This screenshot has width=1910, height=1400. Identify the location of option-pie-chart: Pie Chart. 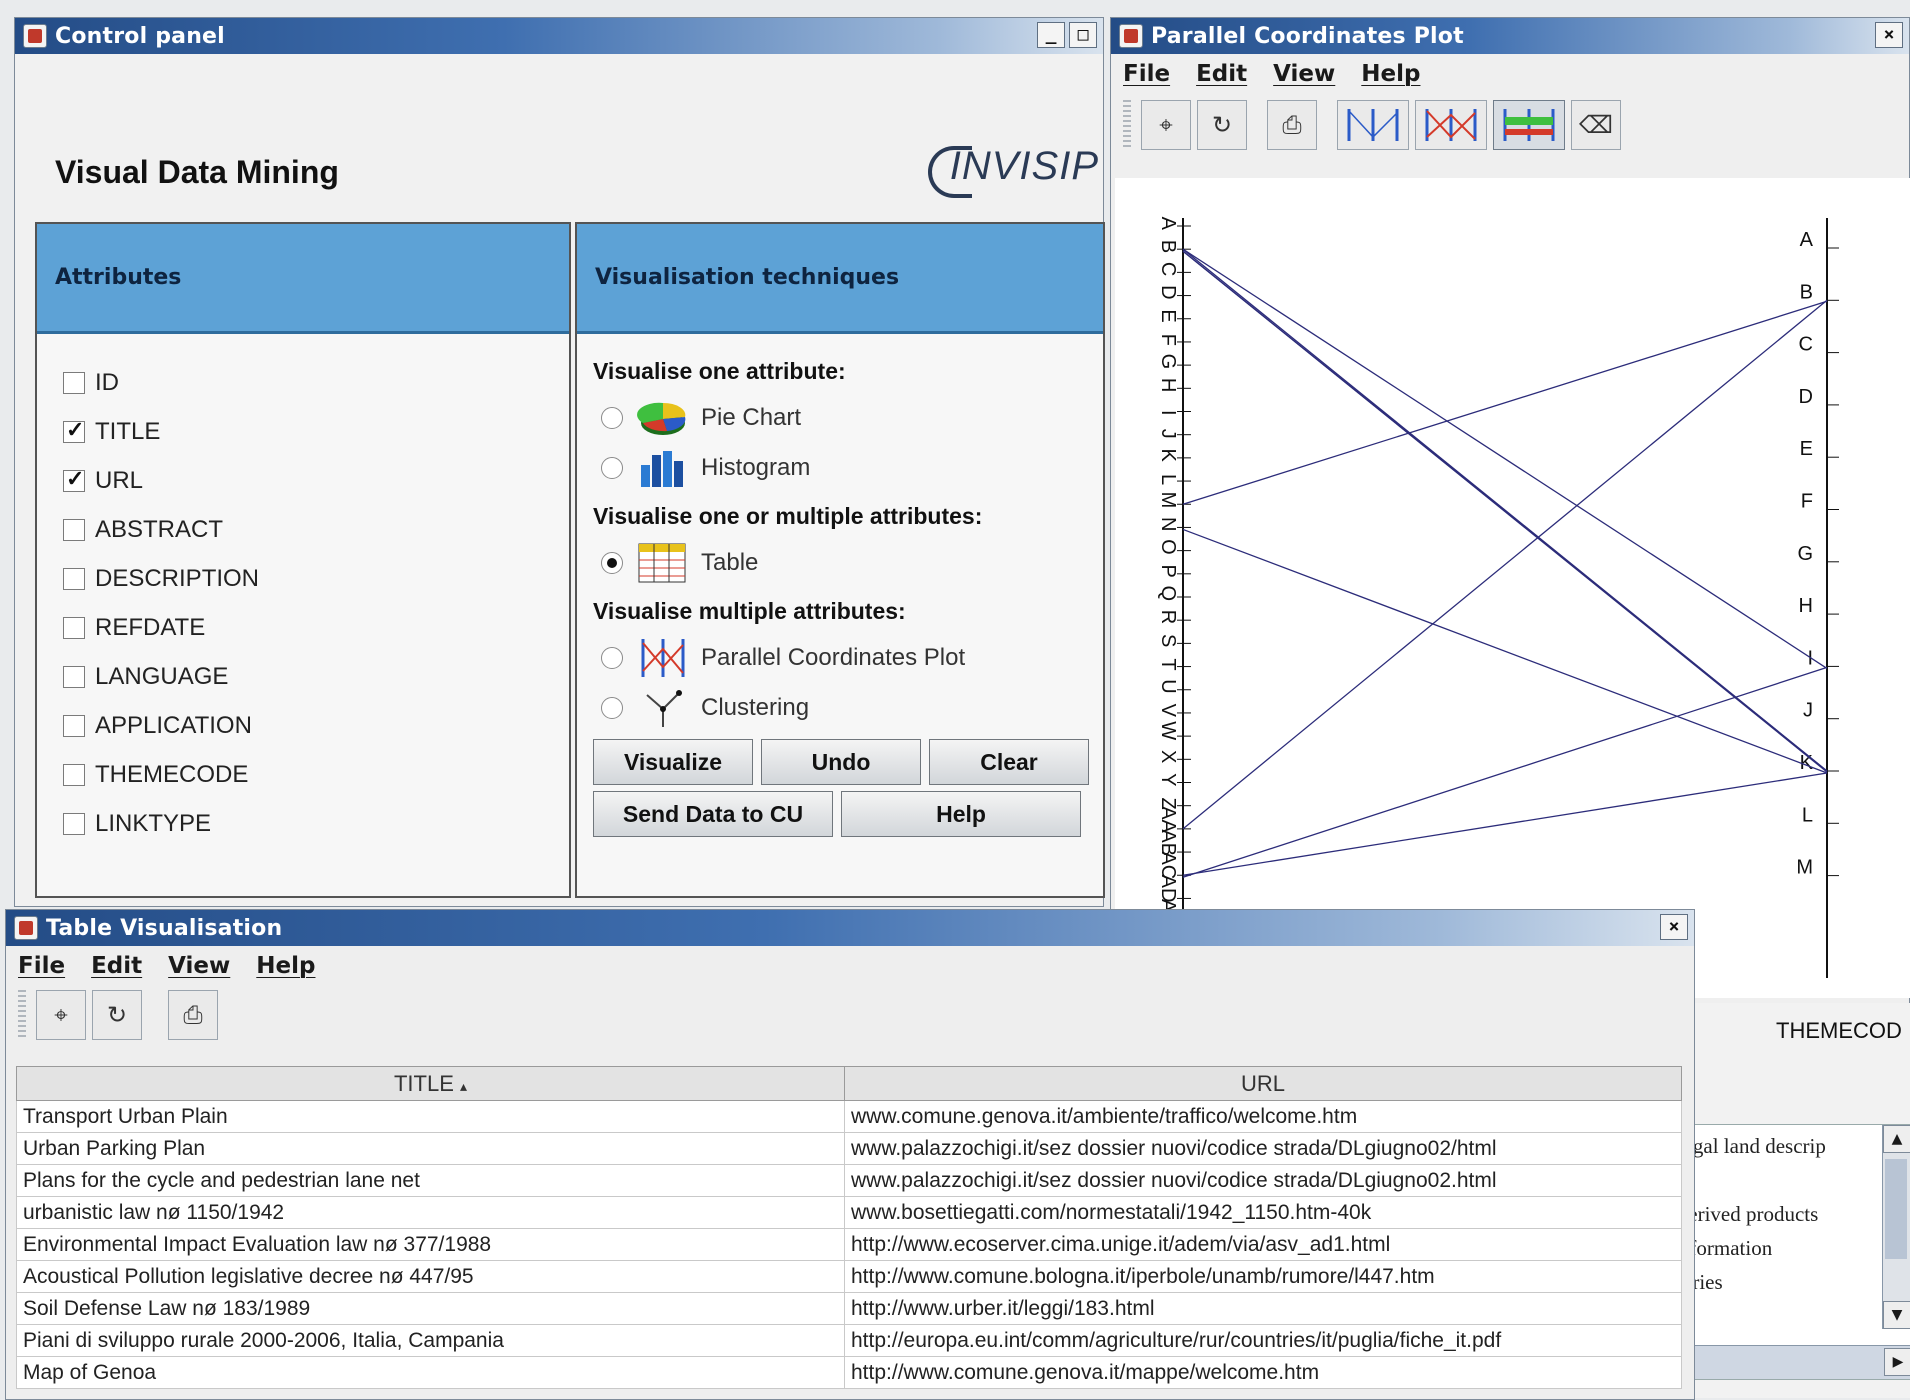
(848, 418).